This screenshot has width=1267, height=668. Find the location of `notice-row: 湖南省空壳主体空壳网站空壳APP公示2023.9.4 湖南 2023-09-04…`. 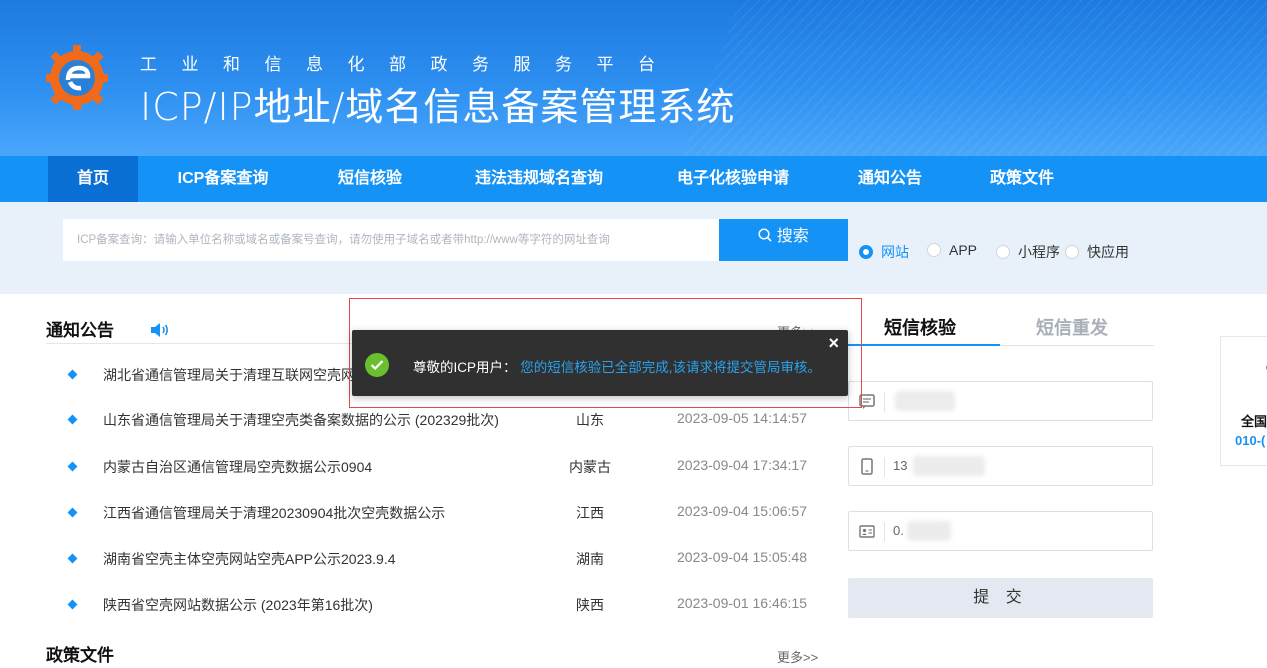

notice-row: 湖南省空壳主体空壳网站空壳APP公示2023.9.4 湖南 2023-09-04… is located at coordinates (420, 559).